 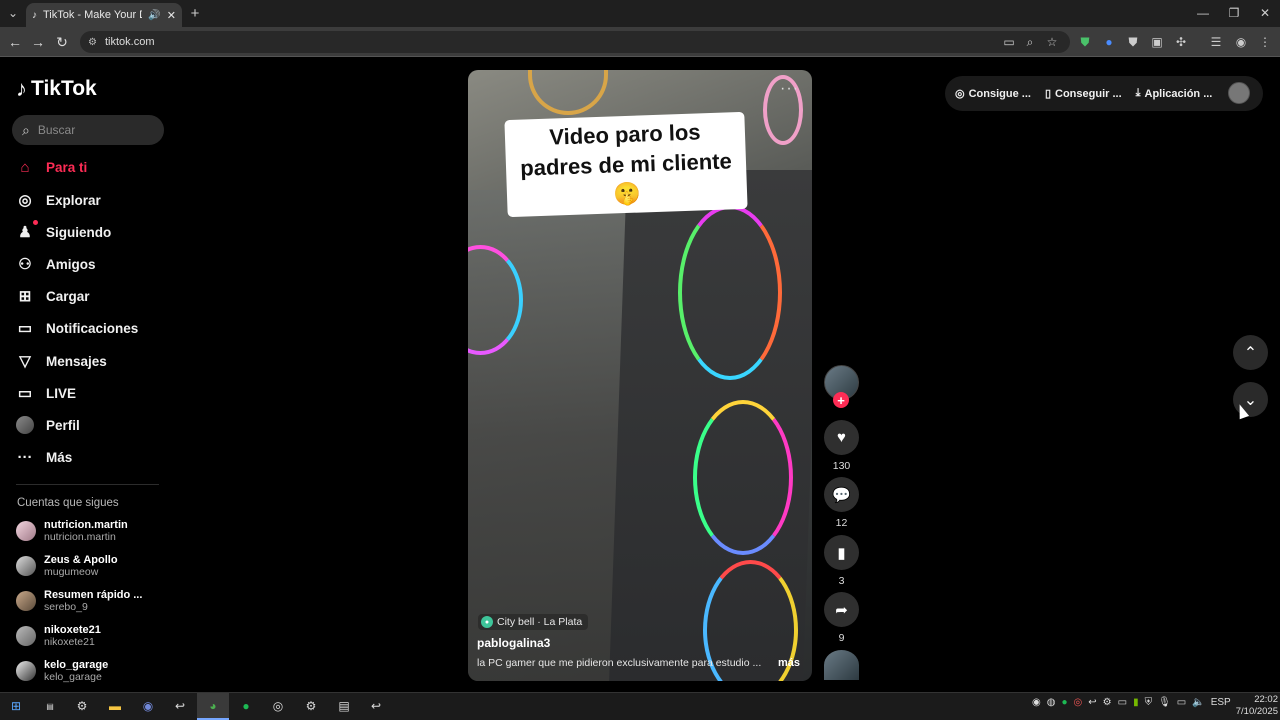 What do you see at coordinates (246, 706) in the screenshot?
I see `spotify-icon: ●` at bounding box center [246, 706].